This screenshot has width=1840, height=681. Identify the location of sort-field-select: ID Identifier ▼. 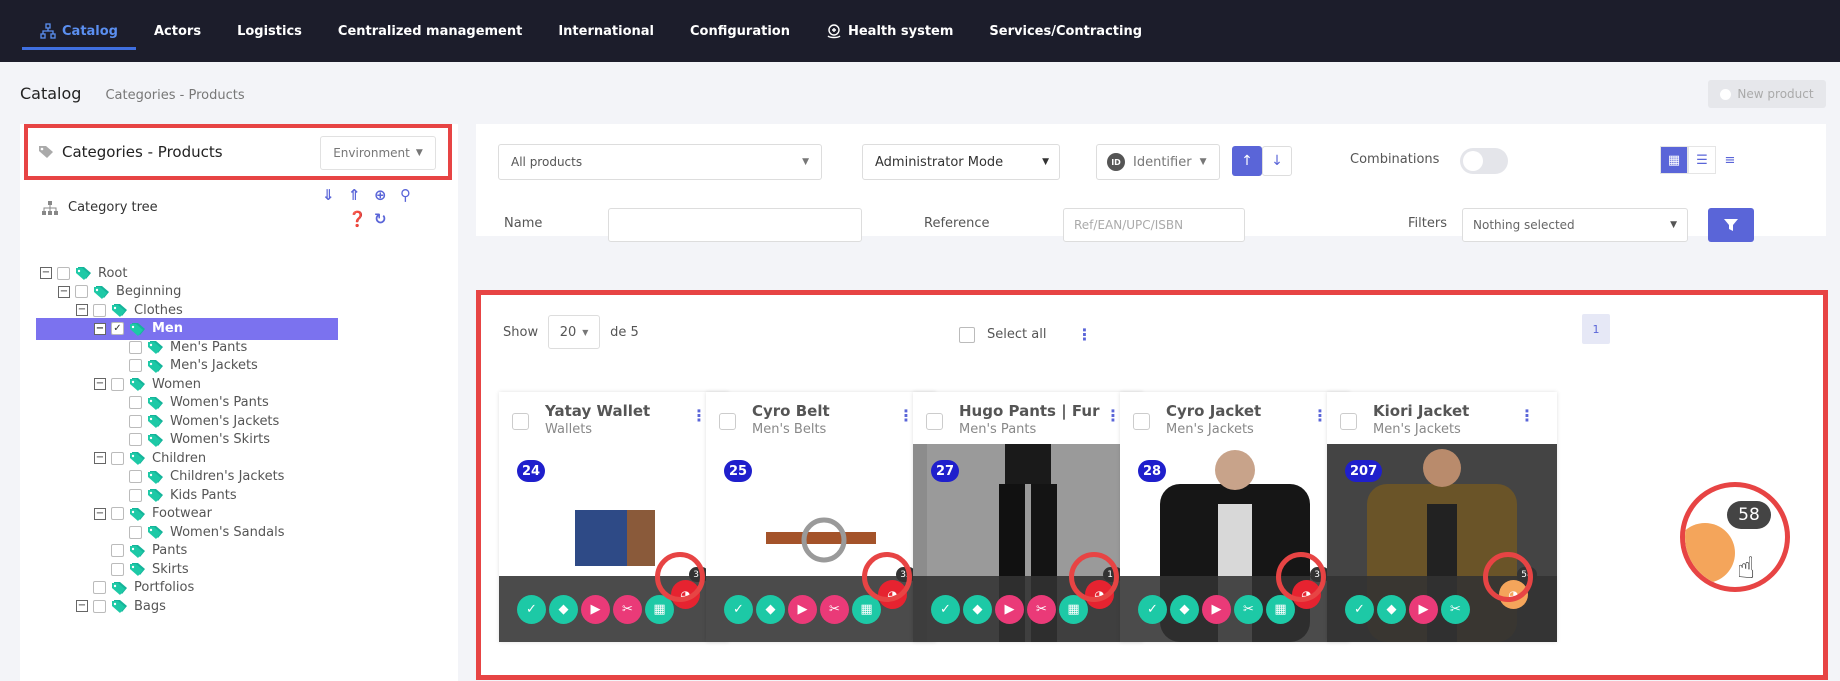
(1158, 162).